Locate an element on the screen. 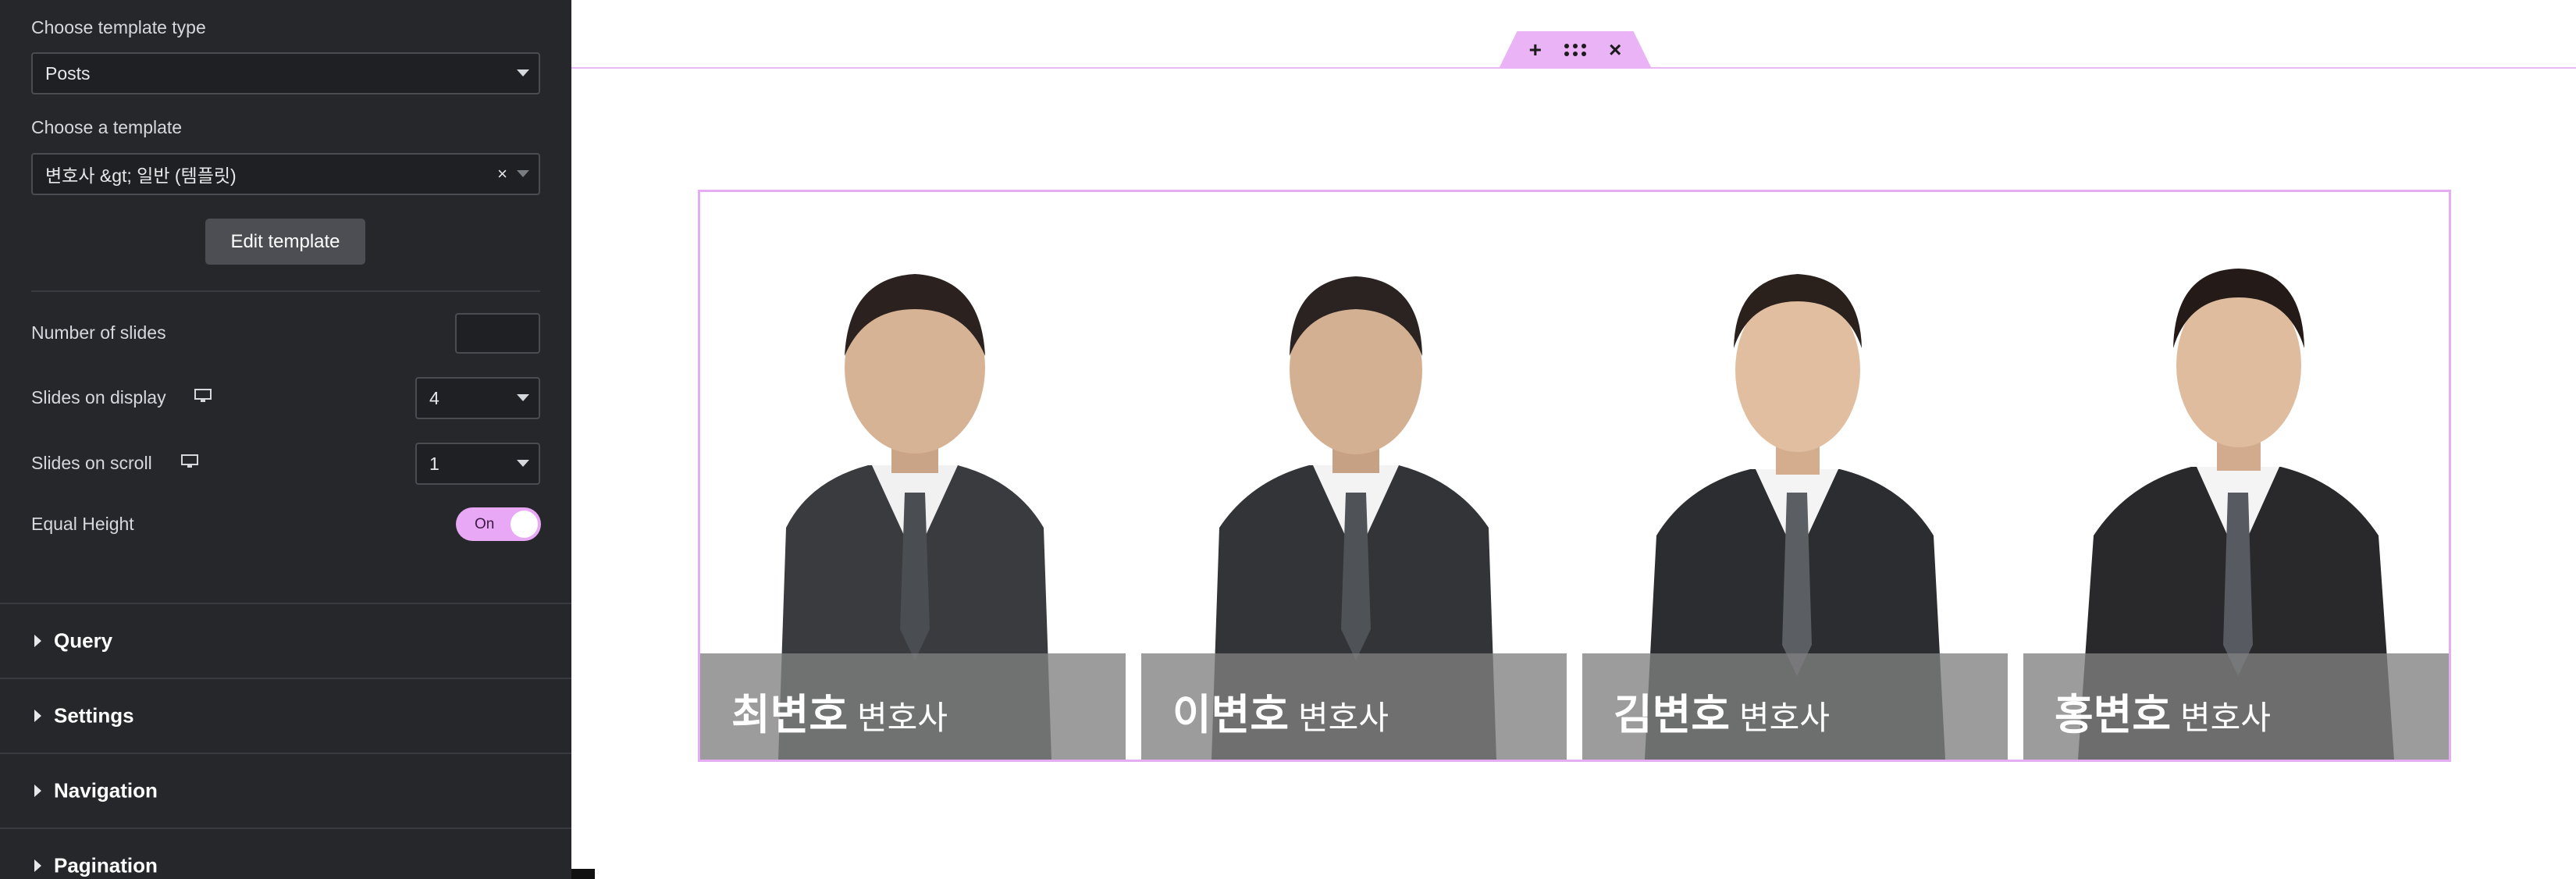 Image resolution: width=2576 pixels, height=879 pixels. close-icon: × is located at coordinates (1615, 50).